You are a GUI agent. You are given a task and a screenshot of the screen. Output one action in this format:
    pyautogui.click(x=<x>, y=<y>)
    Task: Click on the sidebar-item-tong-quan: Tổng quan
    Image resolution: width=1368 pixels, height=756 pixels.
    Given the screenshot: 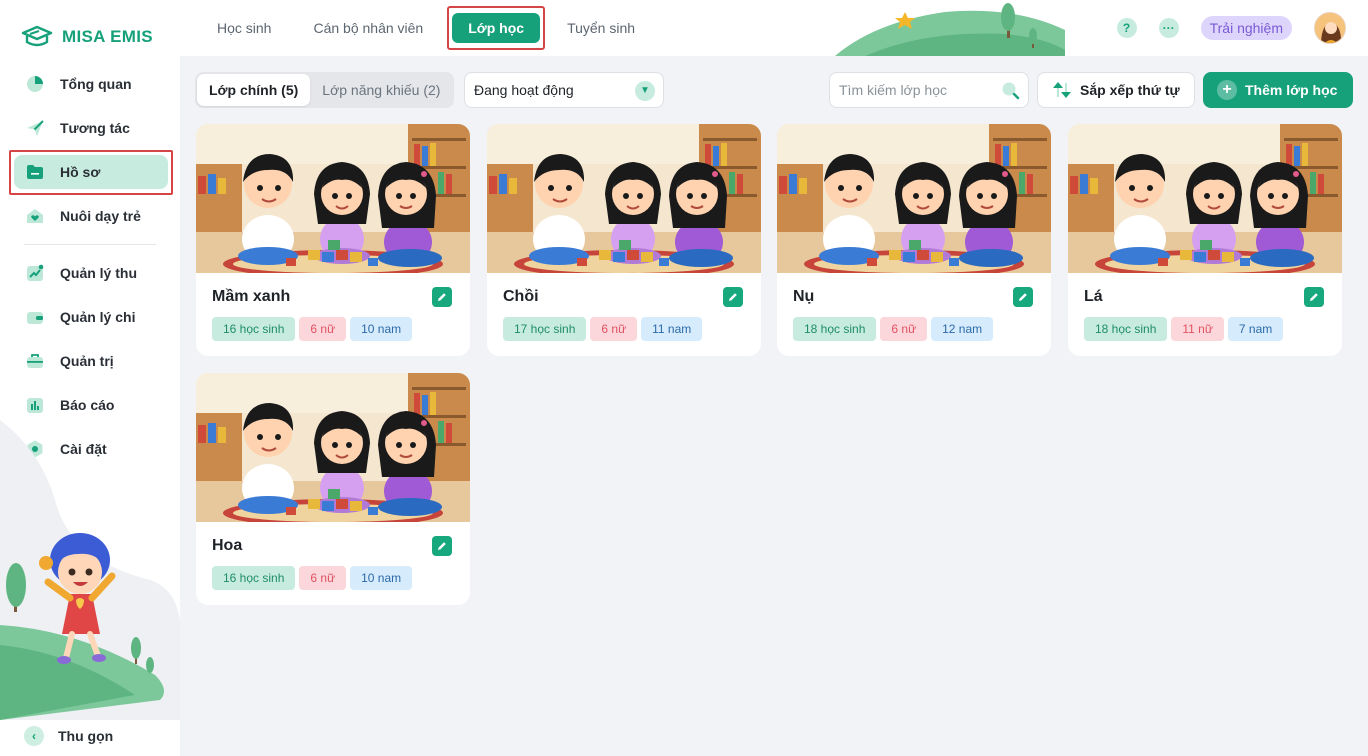 What is the action you would take?
    pyautogui.click(x=90, y=84)
    